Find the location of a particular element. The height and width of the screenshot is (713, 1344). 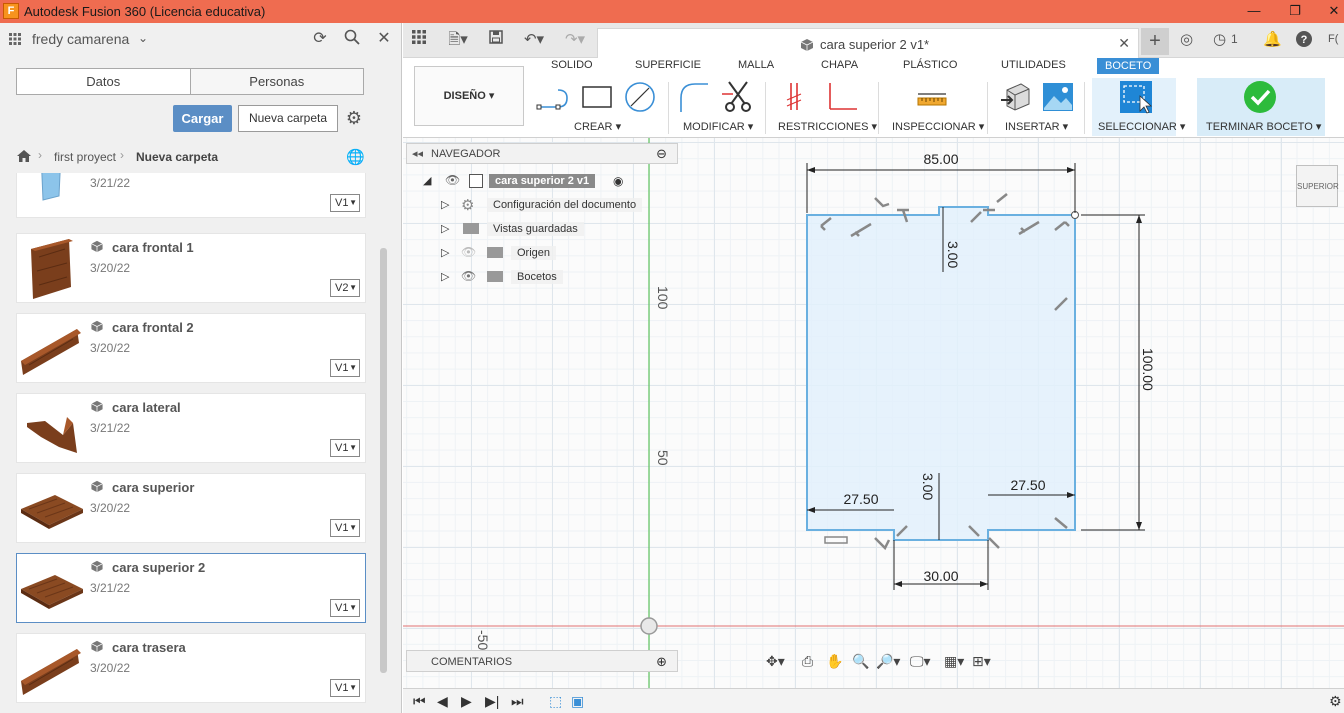

dimension-top-notch: 3.00 is located at coordinates (953, 254).